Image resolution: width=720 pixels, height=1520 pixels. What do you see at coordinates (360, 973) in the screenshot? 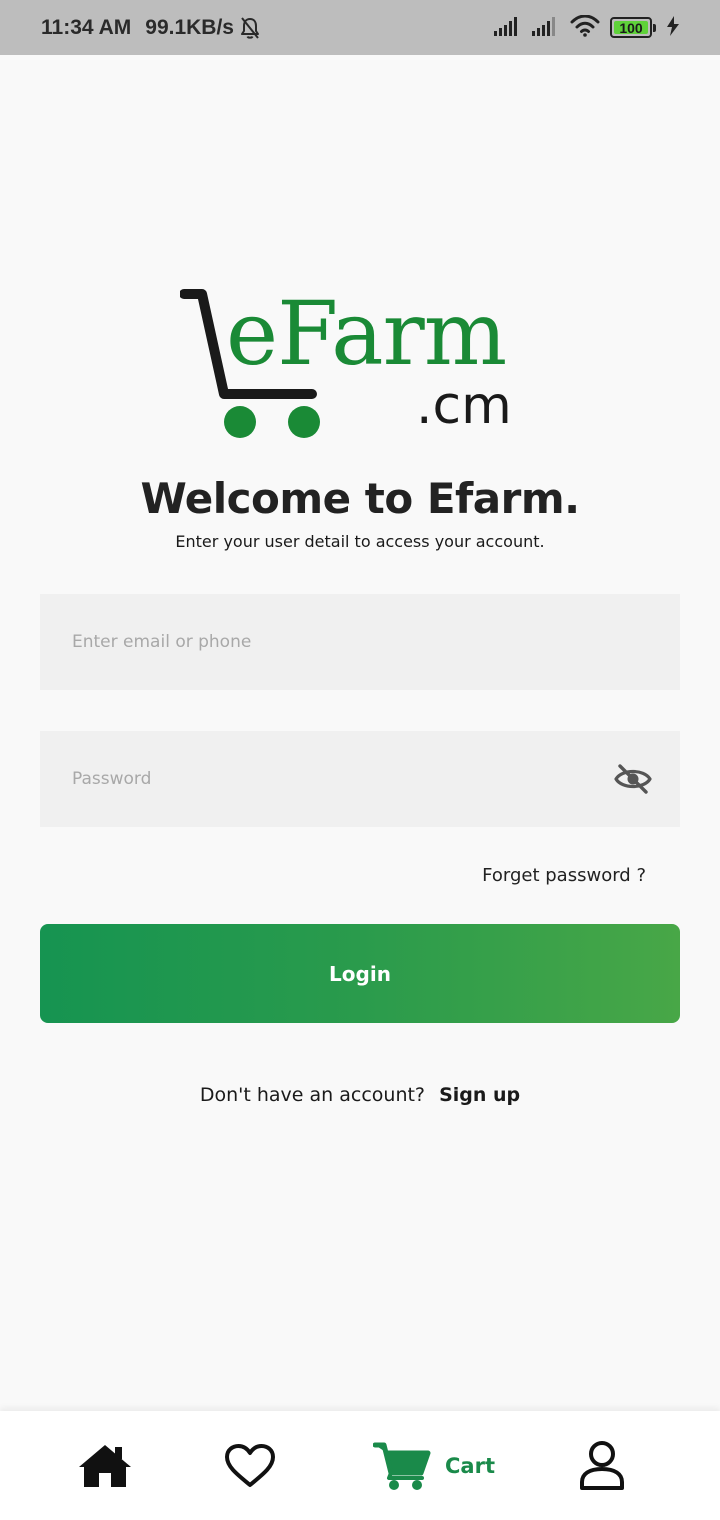
I see `login-button: Login` at bounding box center [360, 973].